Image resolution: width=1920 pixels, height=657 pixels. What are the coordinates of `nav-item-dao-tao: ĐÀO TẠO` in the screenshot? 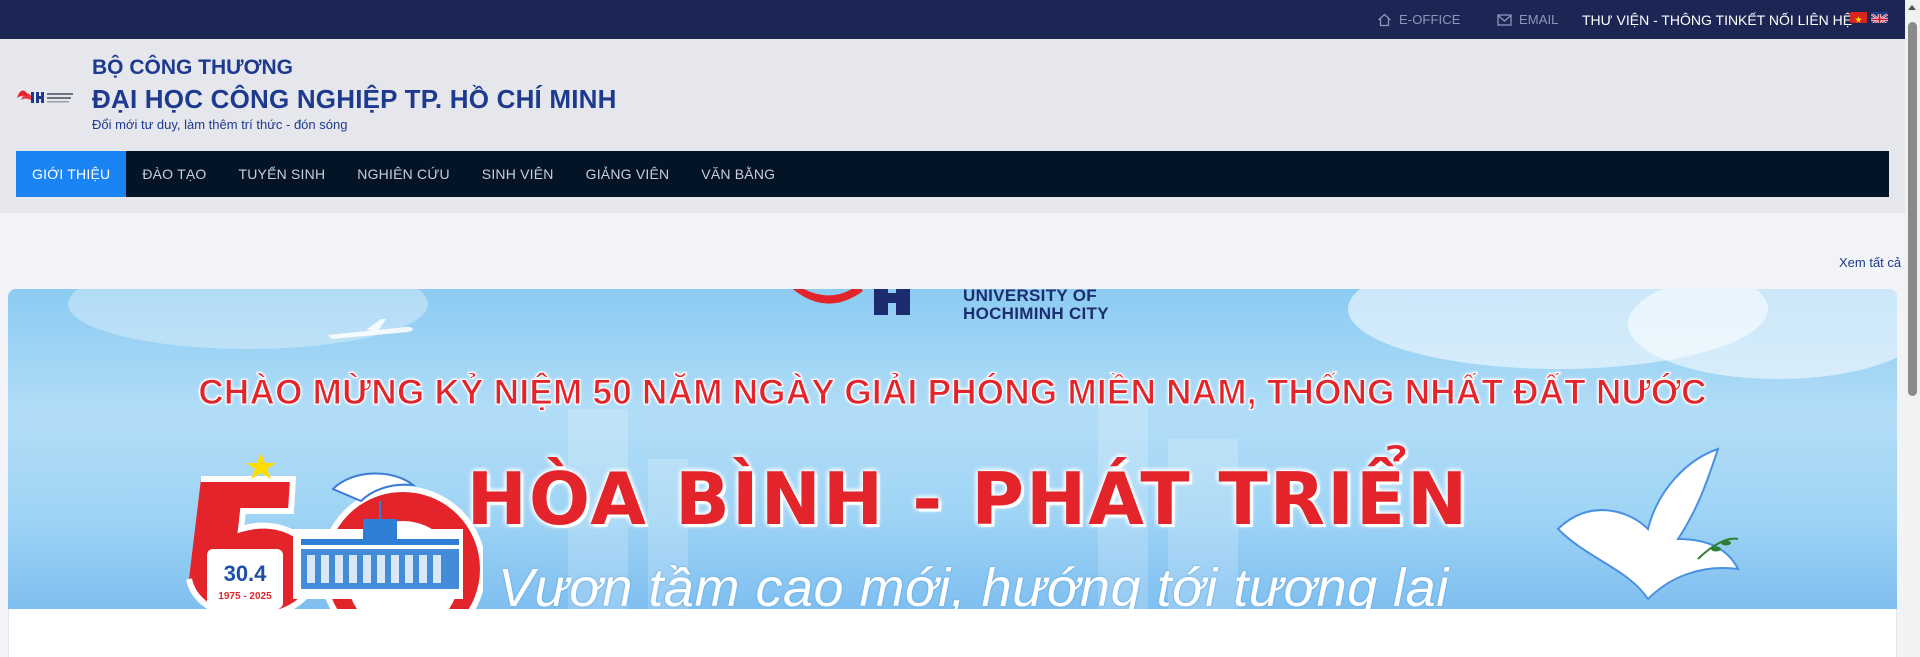 It's located at (174, 174).